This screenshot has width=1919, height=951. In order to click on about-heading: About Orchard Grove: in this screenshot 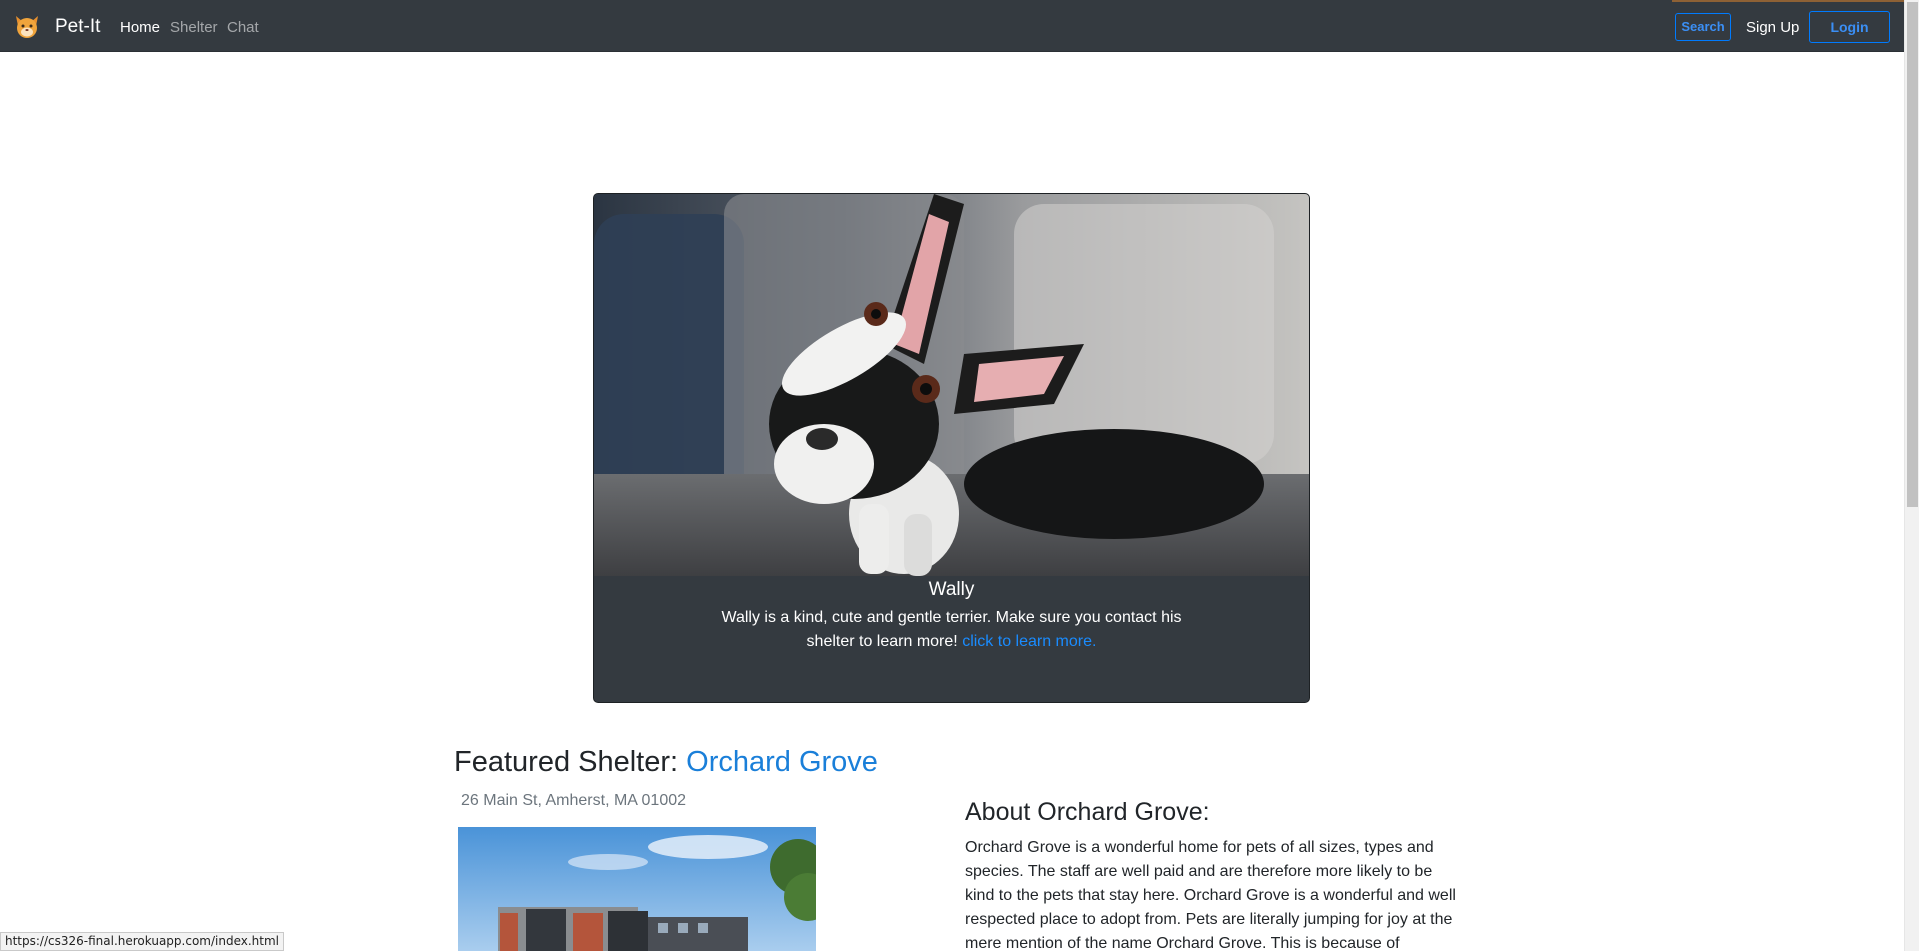, I will do `click(1087, 812)`.